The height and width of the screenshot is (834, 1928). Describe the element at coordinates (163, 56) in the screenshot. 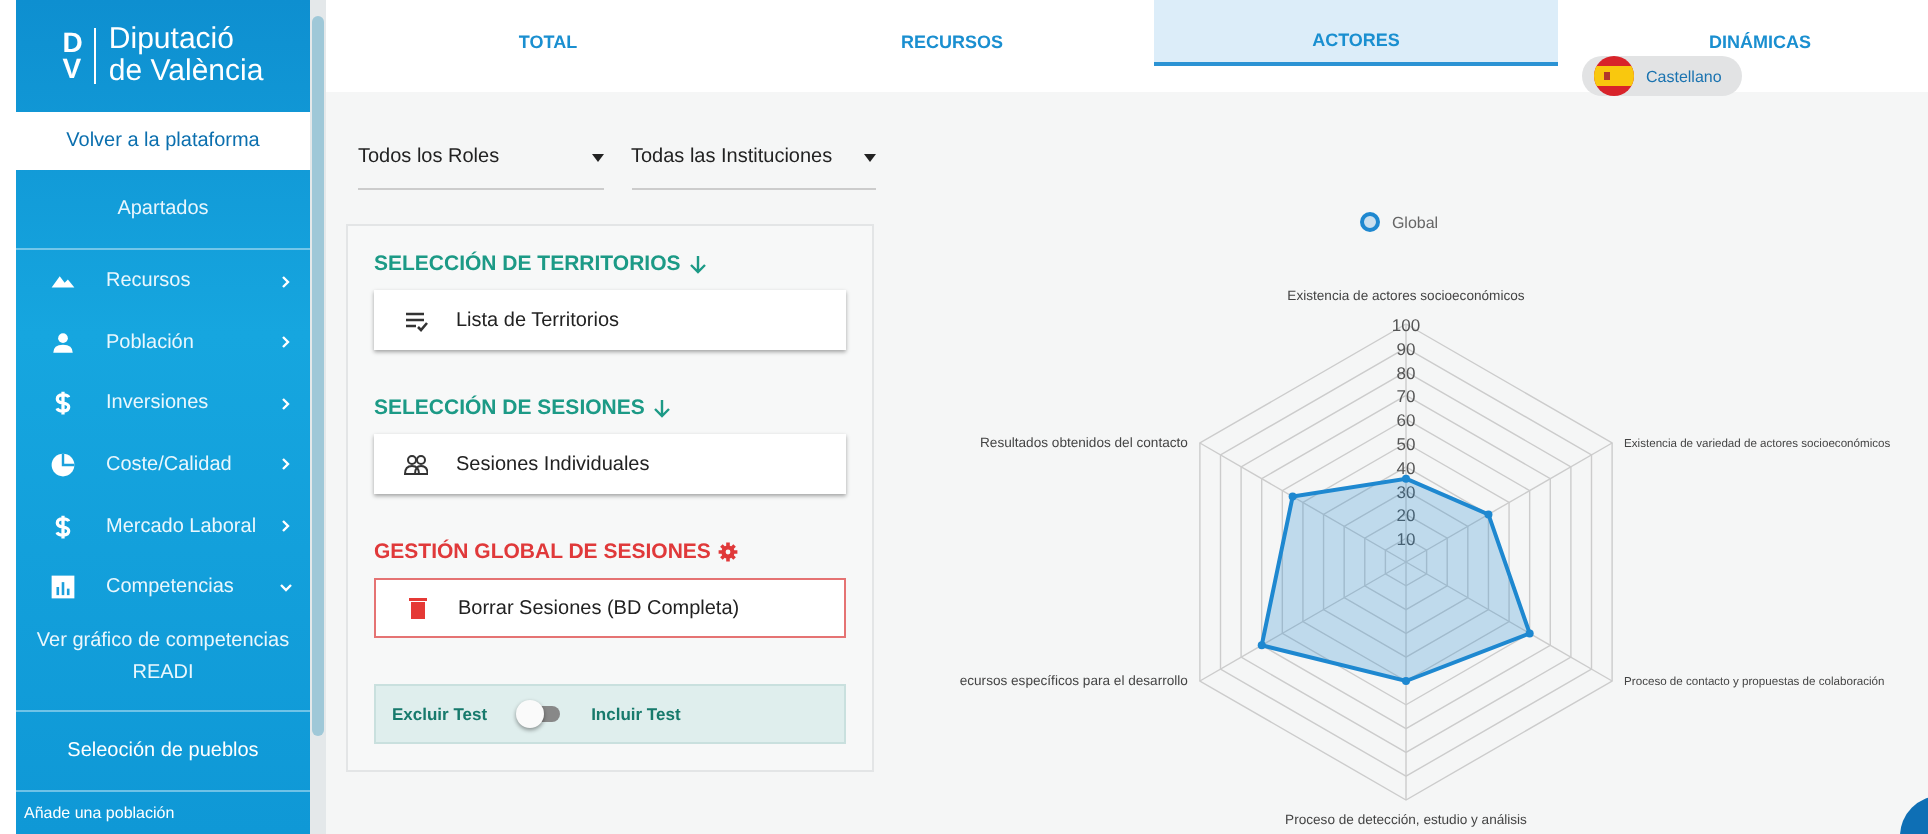

I see `logo: D V Diputació de València` at that location.